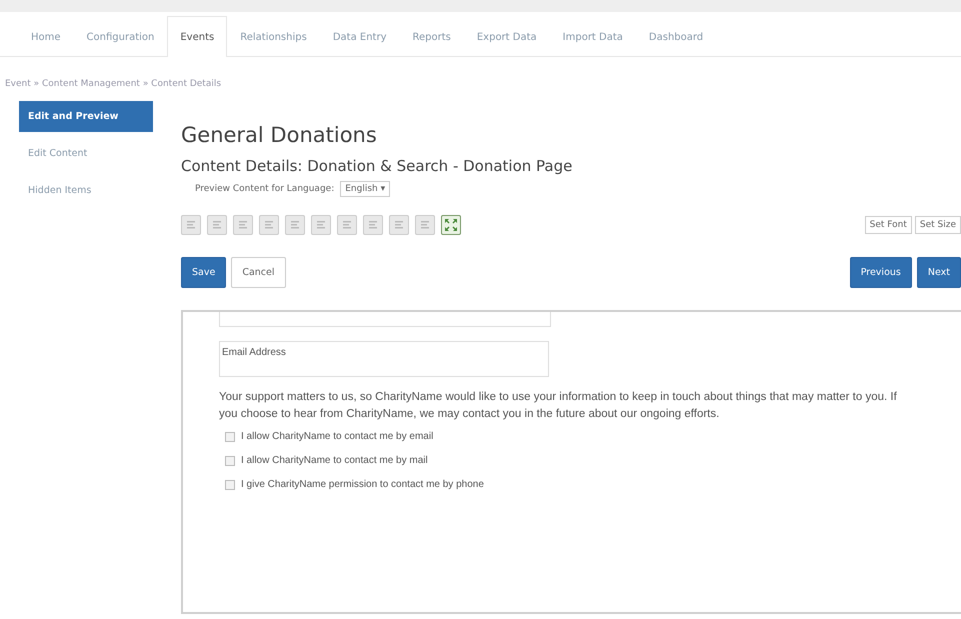 This screenshot has width=961, height=619. Describe the element at coordinates (86, 116) in the screenshot. I see `sidebar-item: Edit and Preview` at that location.